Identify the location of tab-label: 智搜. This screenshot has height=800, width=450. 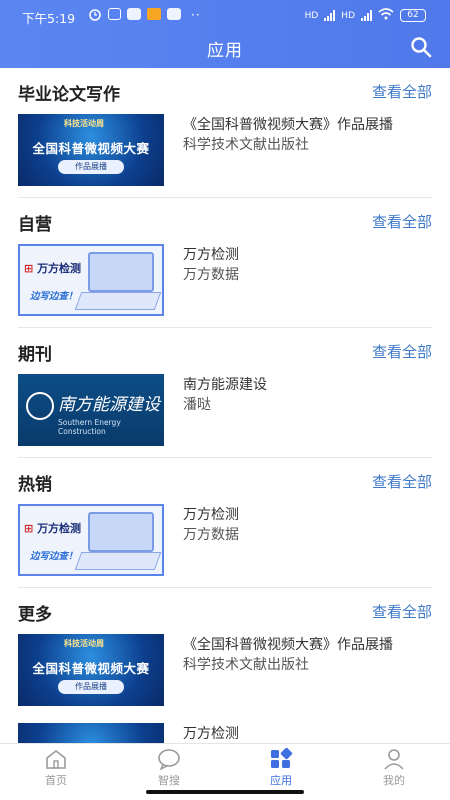
(169, 780).